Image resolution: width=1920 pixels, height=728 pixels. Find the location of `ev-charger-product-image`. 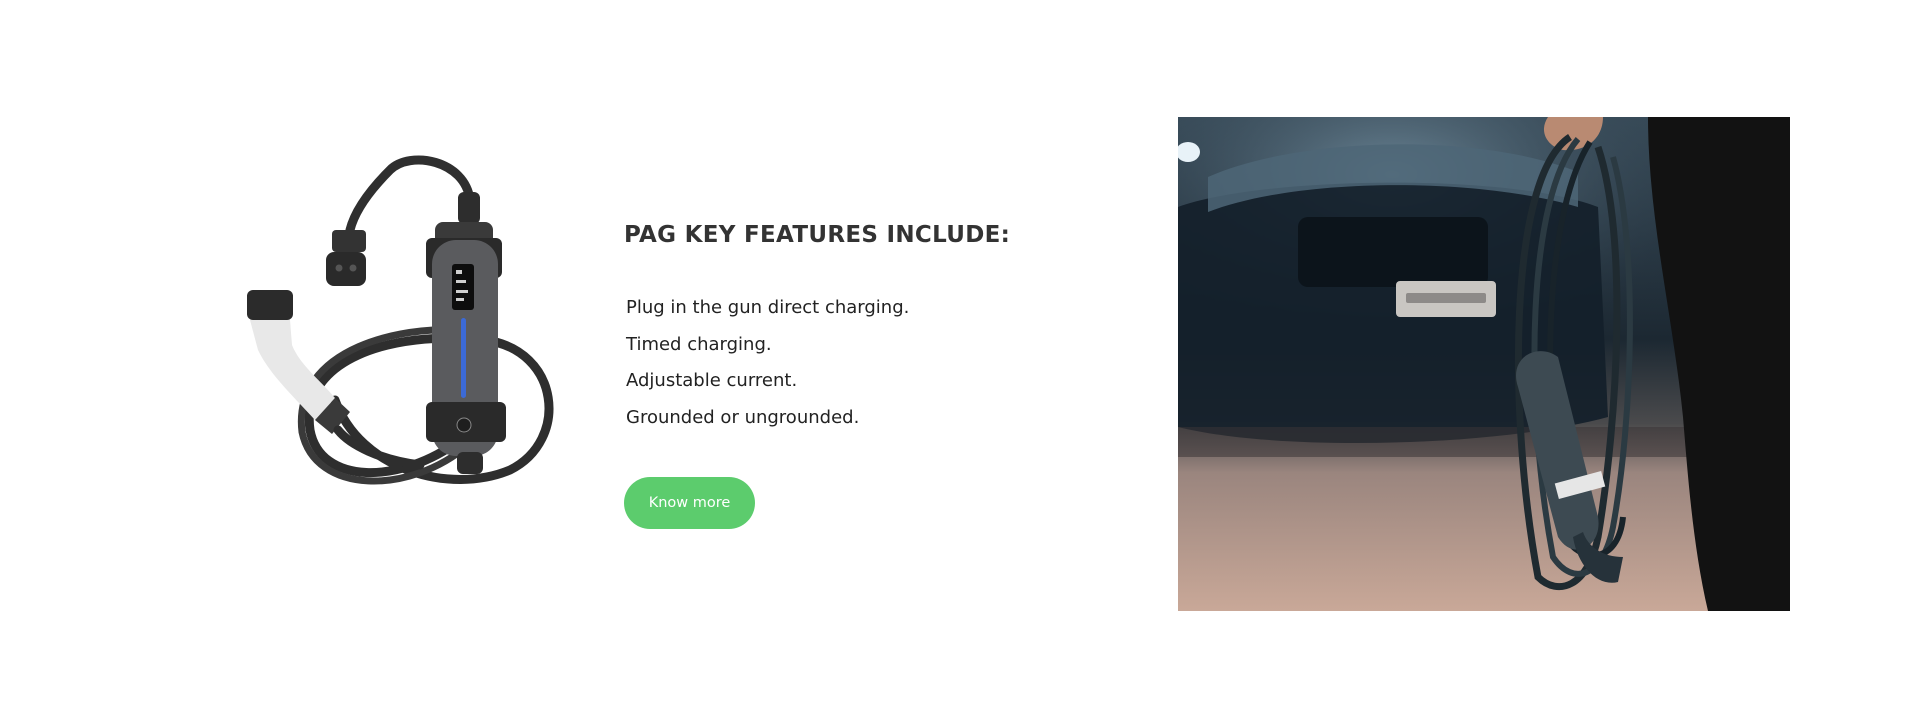

ev-charger-product-image is located at coordinates (400, 320).